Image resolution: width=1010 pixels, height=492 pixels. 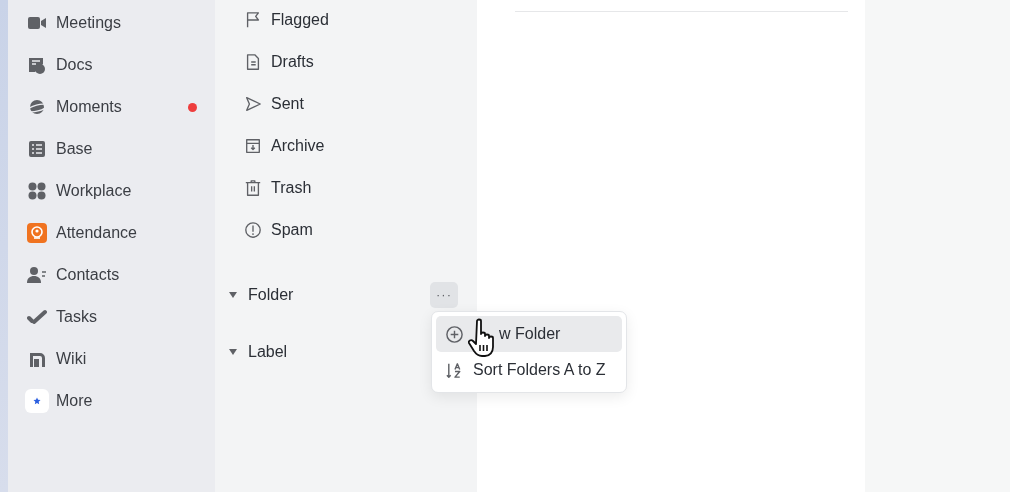 What do you see at coordinates (113, 107) in the screenshot?
I see `nav-item: Moments` at bounding box center [113, 107].